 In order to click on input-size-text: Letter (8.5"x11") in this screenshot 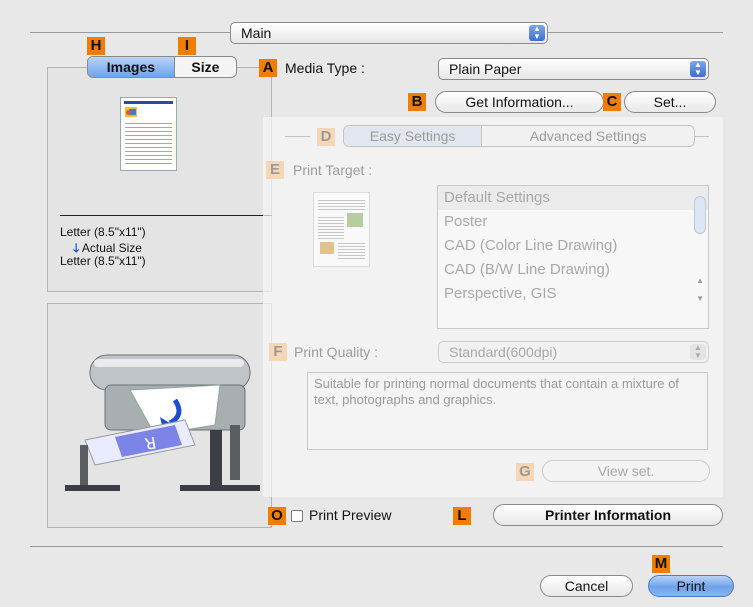, I will do `click(103, 232)`.